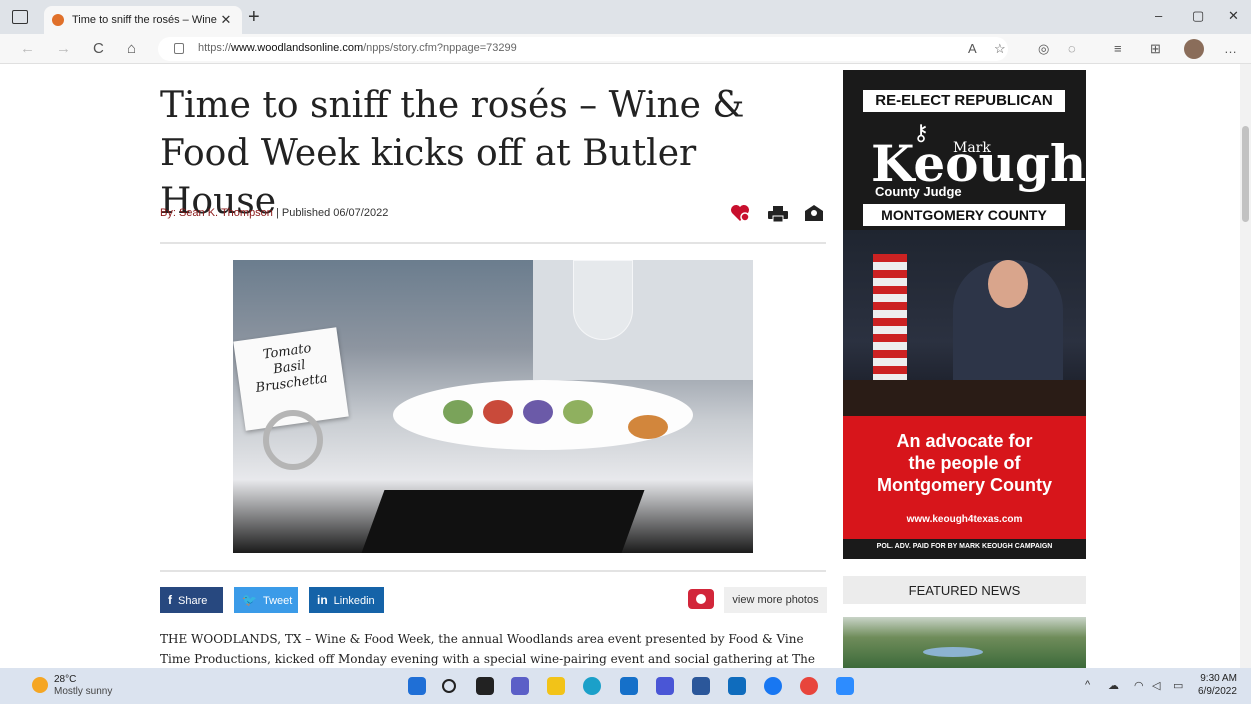  What do you see at coordinates (1118, 48) in the screenshot?
I see `favorites-icon: ≡` at bounding box center [1118, 48].